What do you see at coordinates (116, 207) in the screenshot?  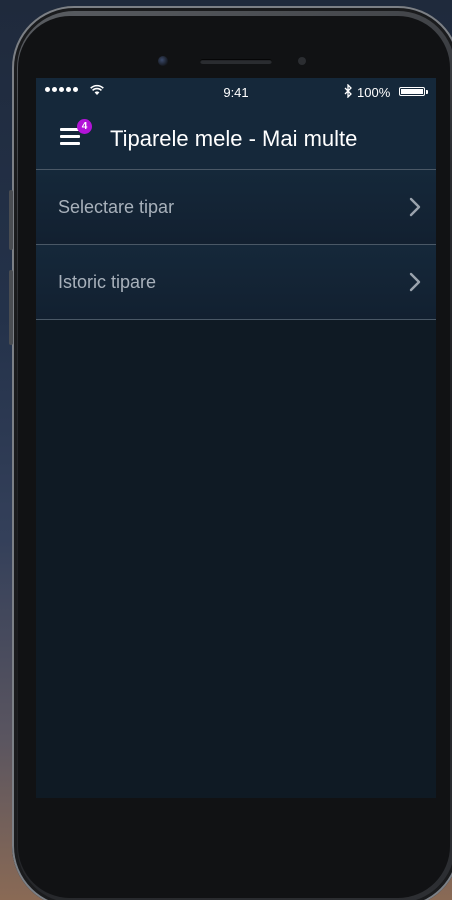 I see `list-item-label: Selectare tipar` at bounding box center [116, 207].